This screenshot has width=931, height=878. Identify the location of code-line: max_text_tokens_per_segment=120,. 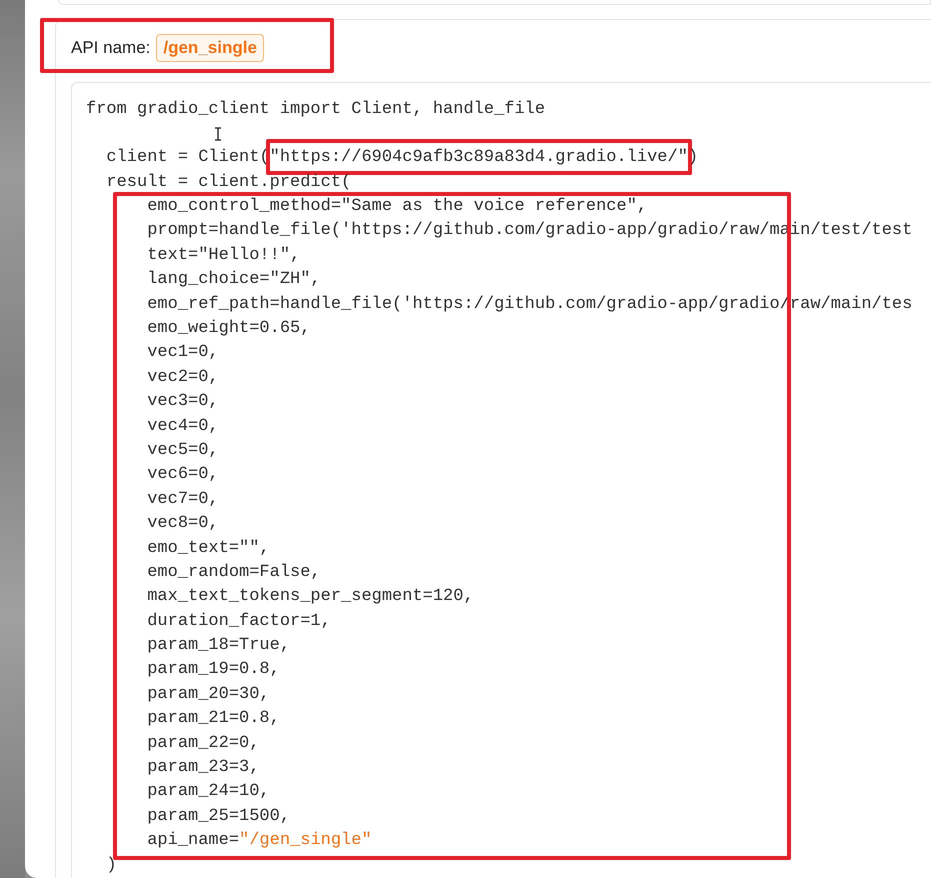
(310, 597).